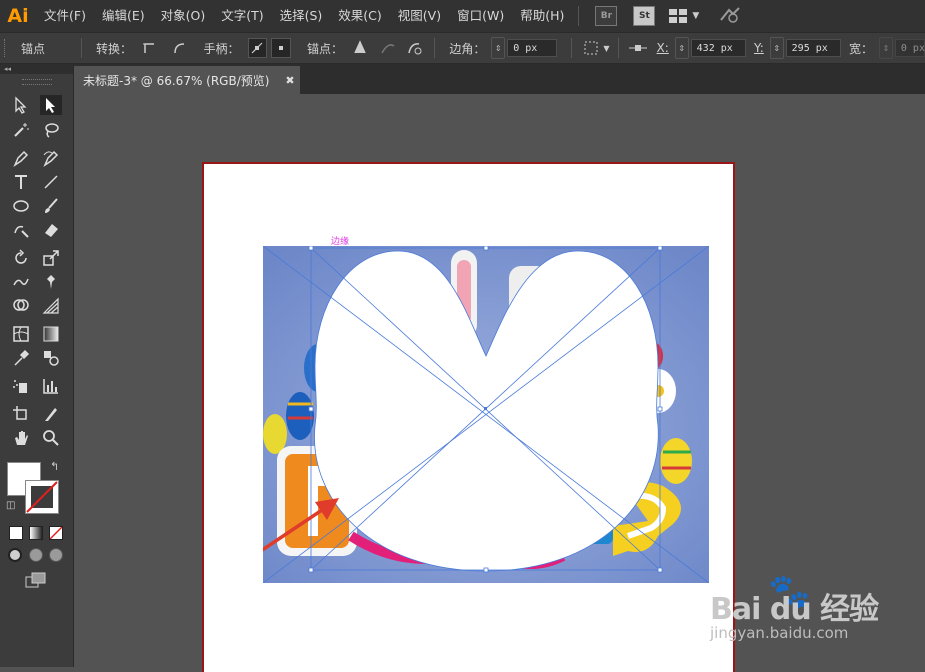 This screenshot has width=925, height=672. I want to click on show-handles-icon, so click(257, 48).